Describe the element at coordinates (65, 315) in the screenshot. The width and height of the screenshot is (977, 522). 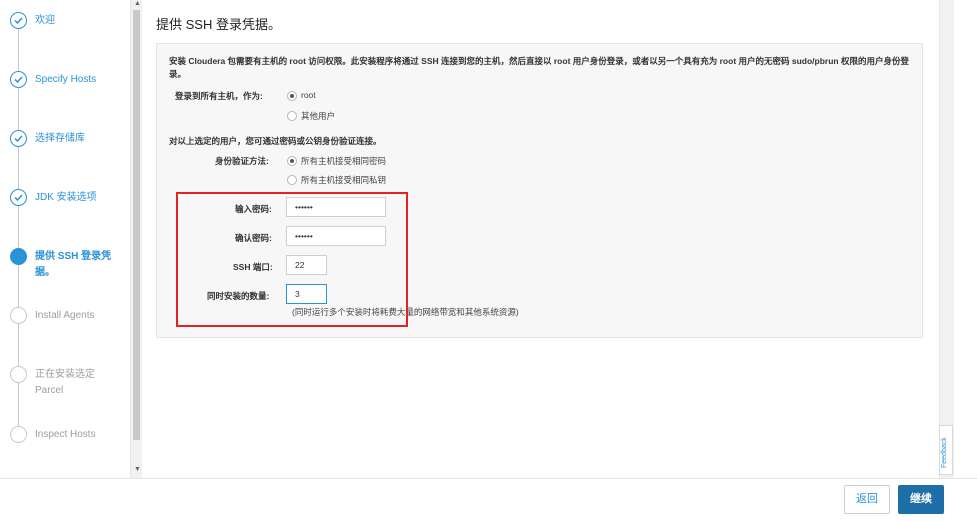
I see `step-label: Install Agents` at that location.